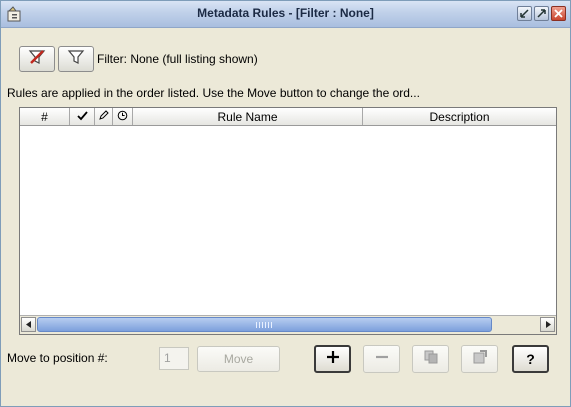 The height and width of the screenshot is (407, 571). I want to click on clear-filter-icon, so click(37, 59).